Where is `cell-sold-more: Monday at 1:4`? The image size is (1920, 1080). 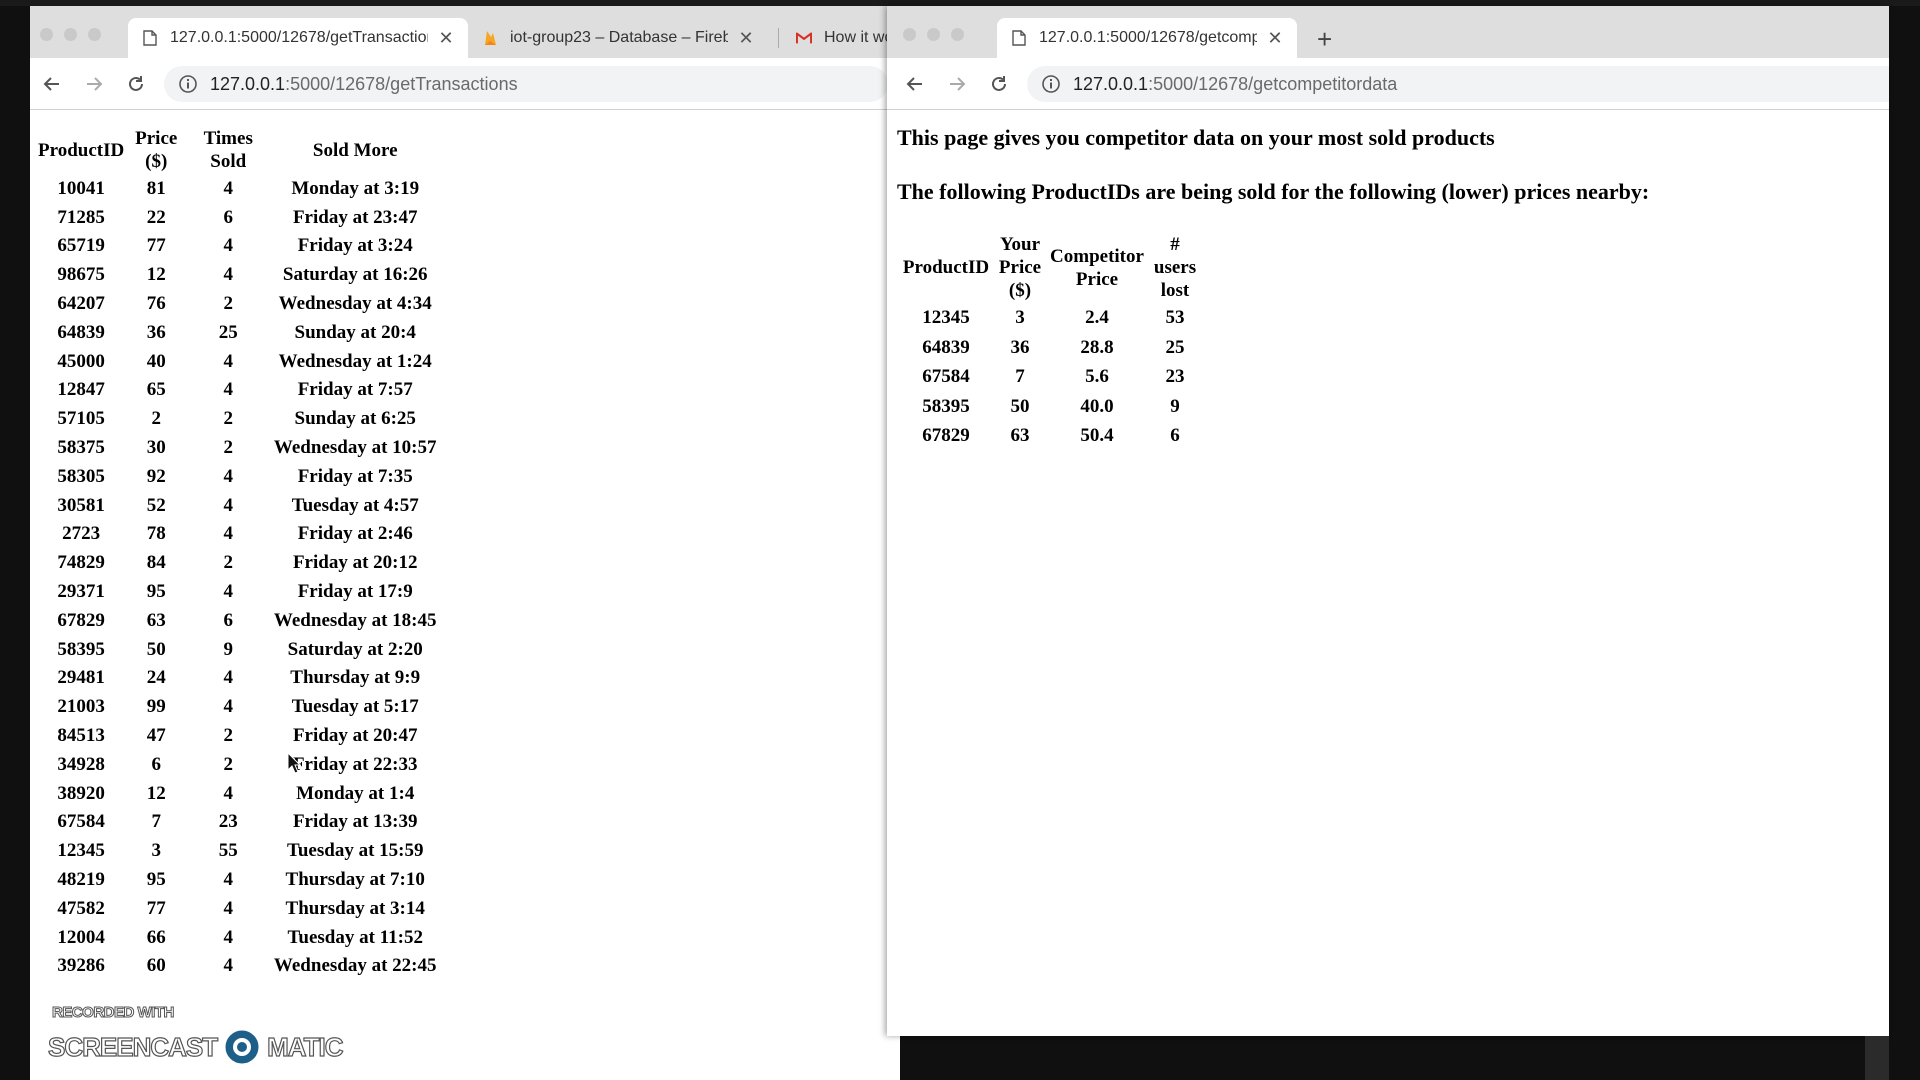
cell-sold-more: Monday at 1:4 is located at coordinates (355, 793).